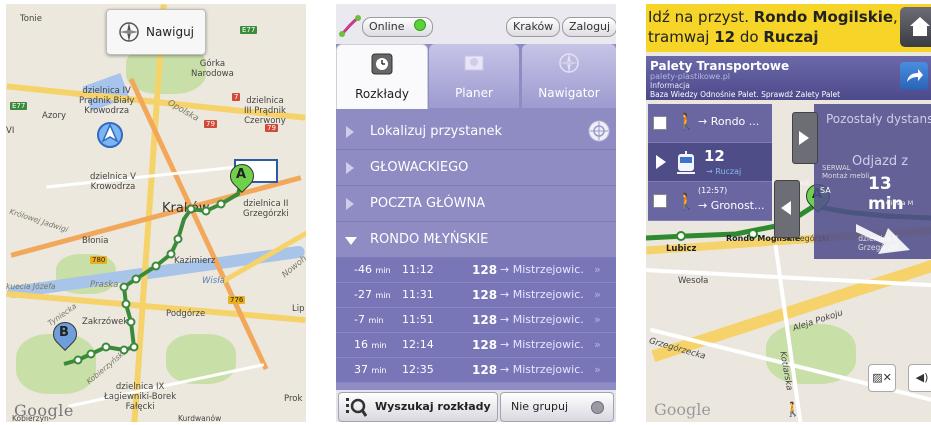 The image size is (931, 425). What do you see at coordinates (433, 406) in the screenshot?
I see `search-timetables-label: Wyszukaj rozkłady` at bounding box center [433, 406].